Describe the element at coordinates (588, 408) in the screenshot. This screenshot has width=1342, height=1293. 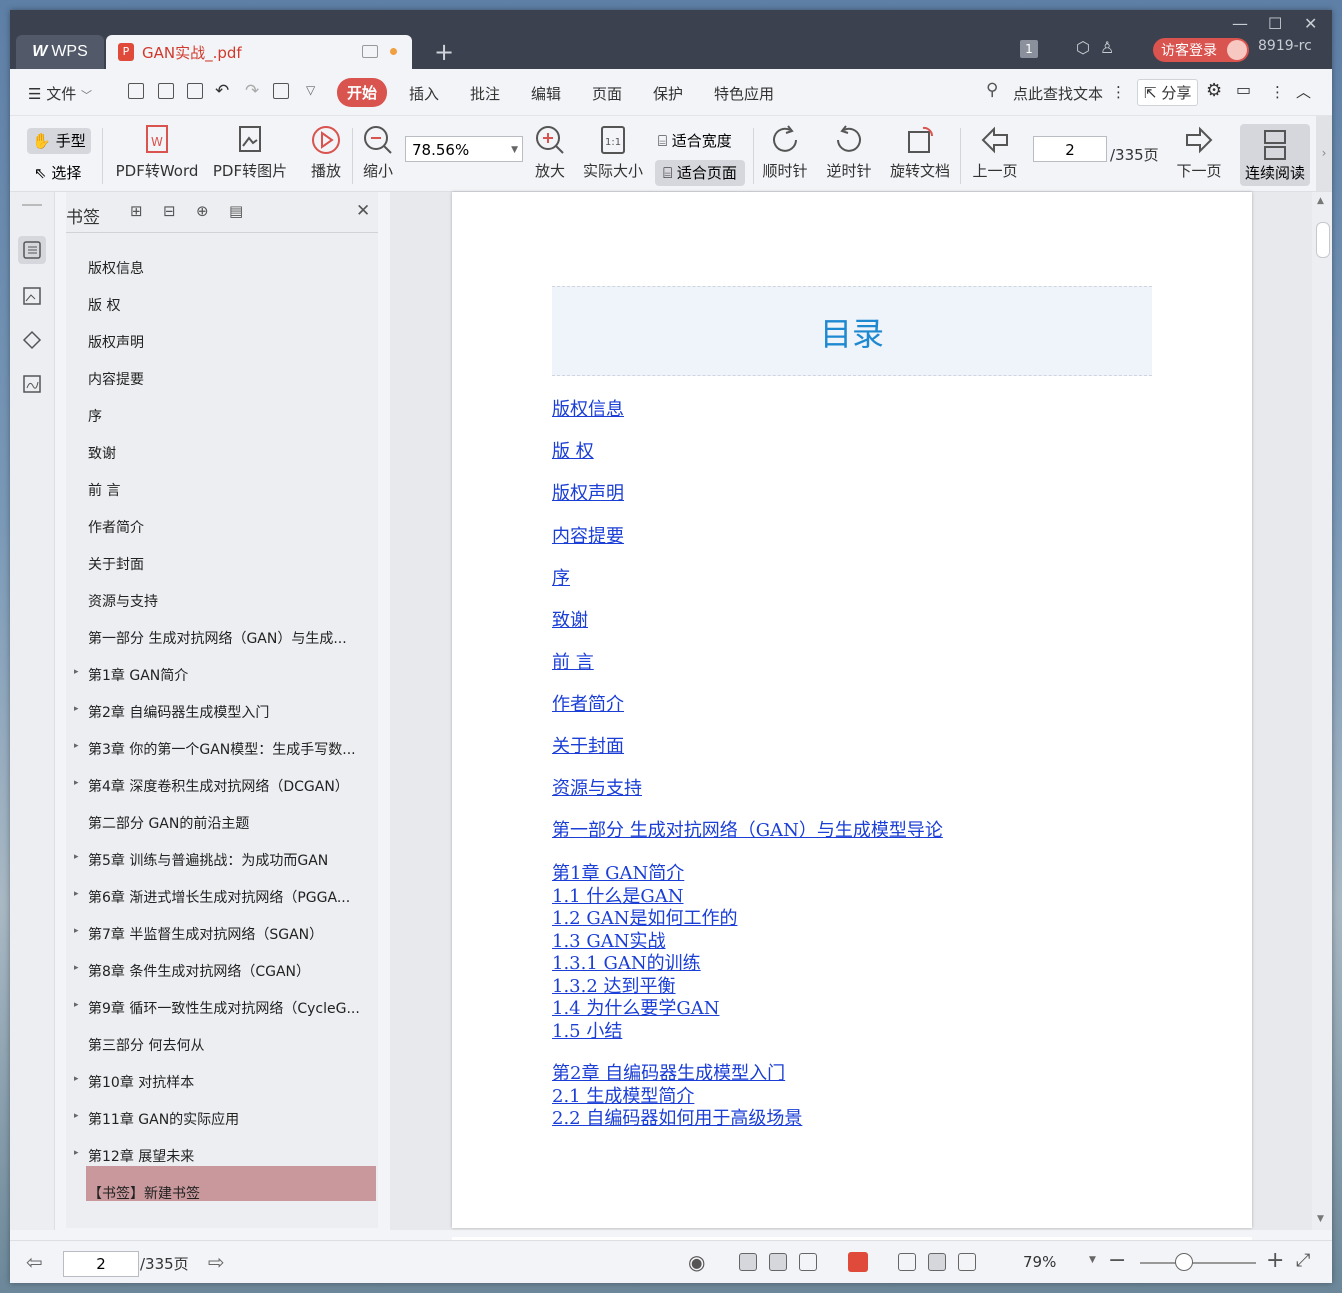
I see `toc-link: 版权信息` at that location.